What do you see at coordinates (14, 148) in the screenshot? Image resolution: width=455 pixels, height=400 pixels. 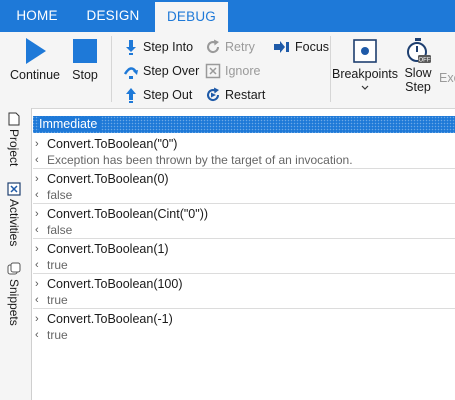 I see `sidebar-tab-project-label: Project` at bounding box center [14, 148].